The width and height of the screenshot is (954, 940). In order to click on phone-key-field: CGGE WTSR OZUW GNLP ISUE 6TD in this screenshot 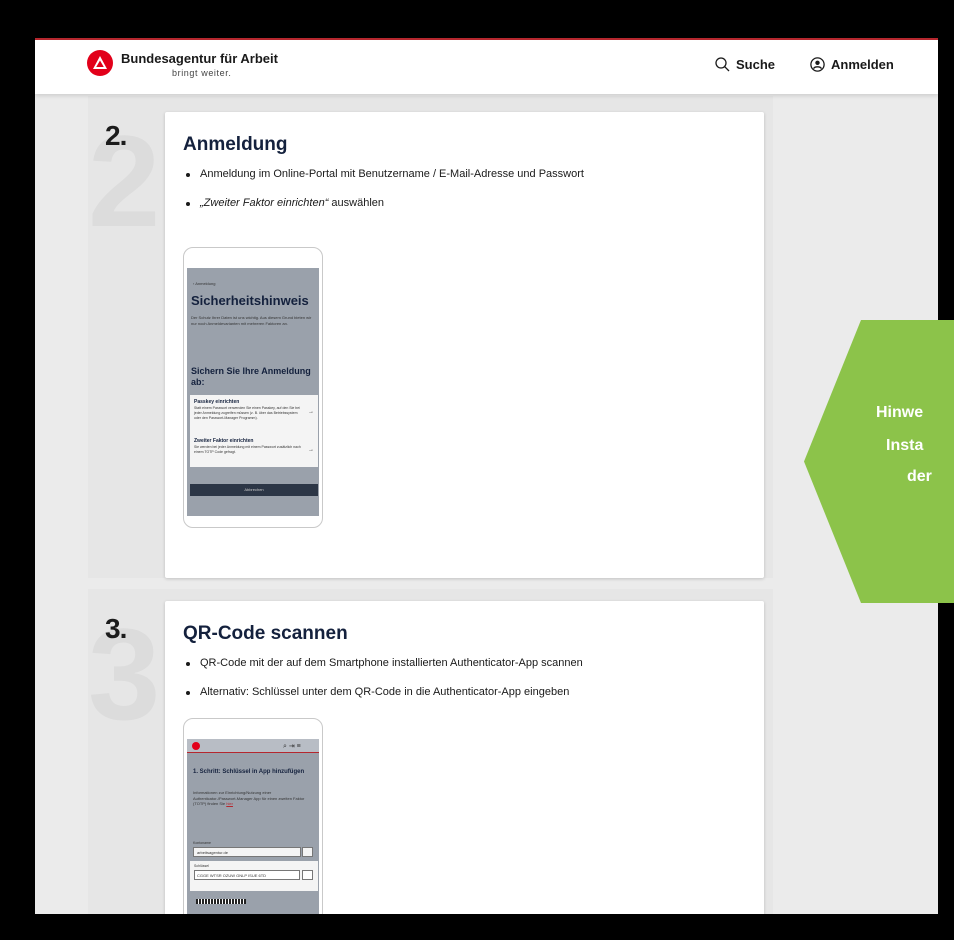, I will do `click(247, 875)`.